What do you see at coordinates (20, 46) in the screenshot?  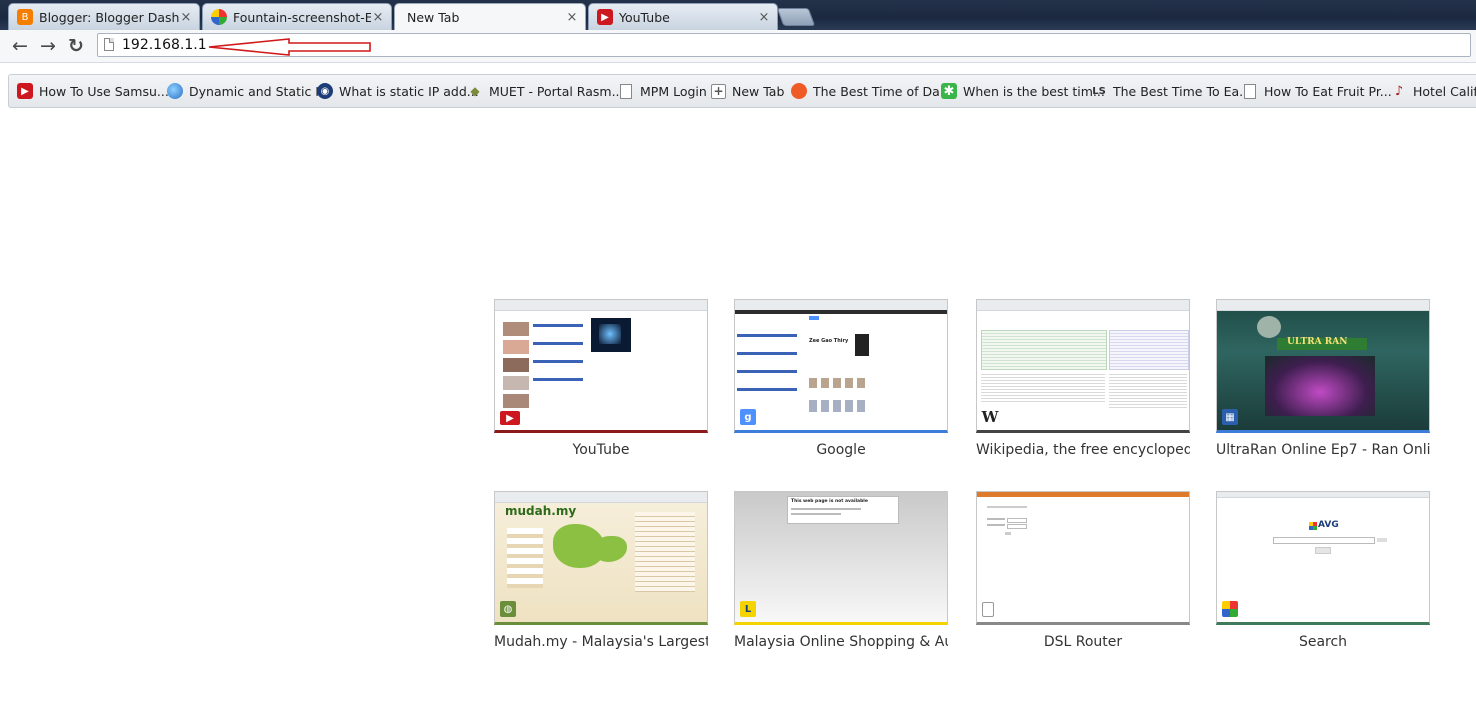 I see `back-button: ←` at bounding box center [20, 46].